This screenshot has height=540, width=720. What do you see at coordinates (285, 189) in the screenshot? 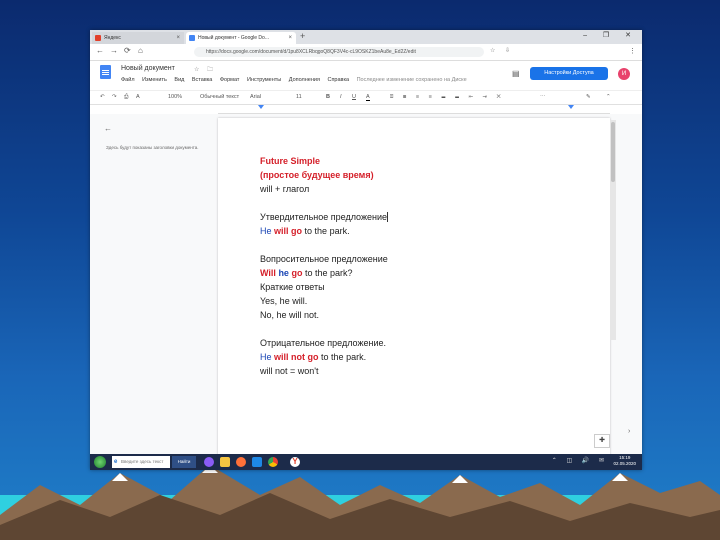
I see `formula-text: will + глагол` at bounding box center [285, 189].